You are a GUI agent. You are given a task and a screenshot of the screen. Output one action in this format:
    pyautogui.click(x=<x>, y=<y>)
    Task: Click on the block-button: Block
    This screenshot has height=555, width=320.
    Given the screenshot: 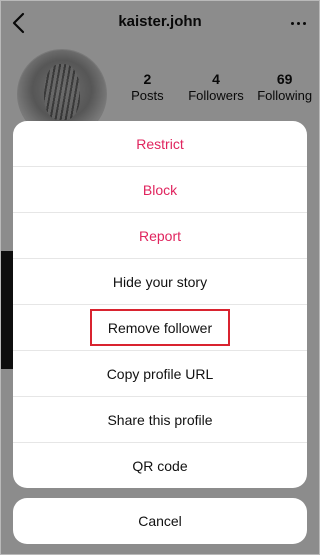 What is the action you would take?
    pyautogui.click(x=160, y=190)
    